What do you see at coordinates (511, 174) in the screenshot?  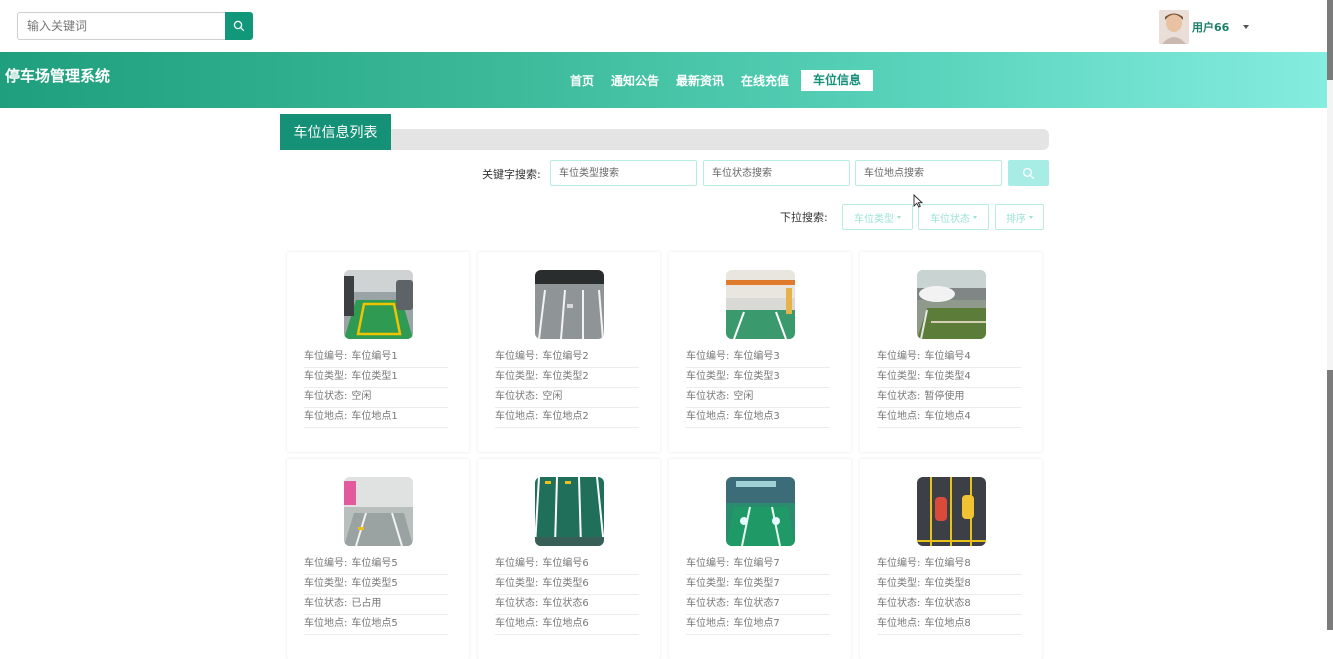 I see `keyword-search-label: 关键字搜索:` at bounding box center [511, 174].